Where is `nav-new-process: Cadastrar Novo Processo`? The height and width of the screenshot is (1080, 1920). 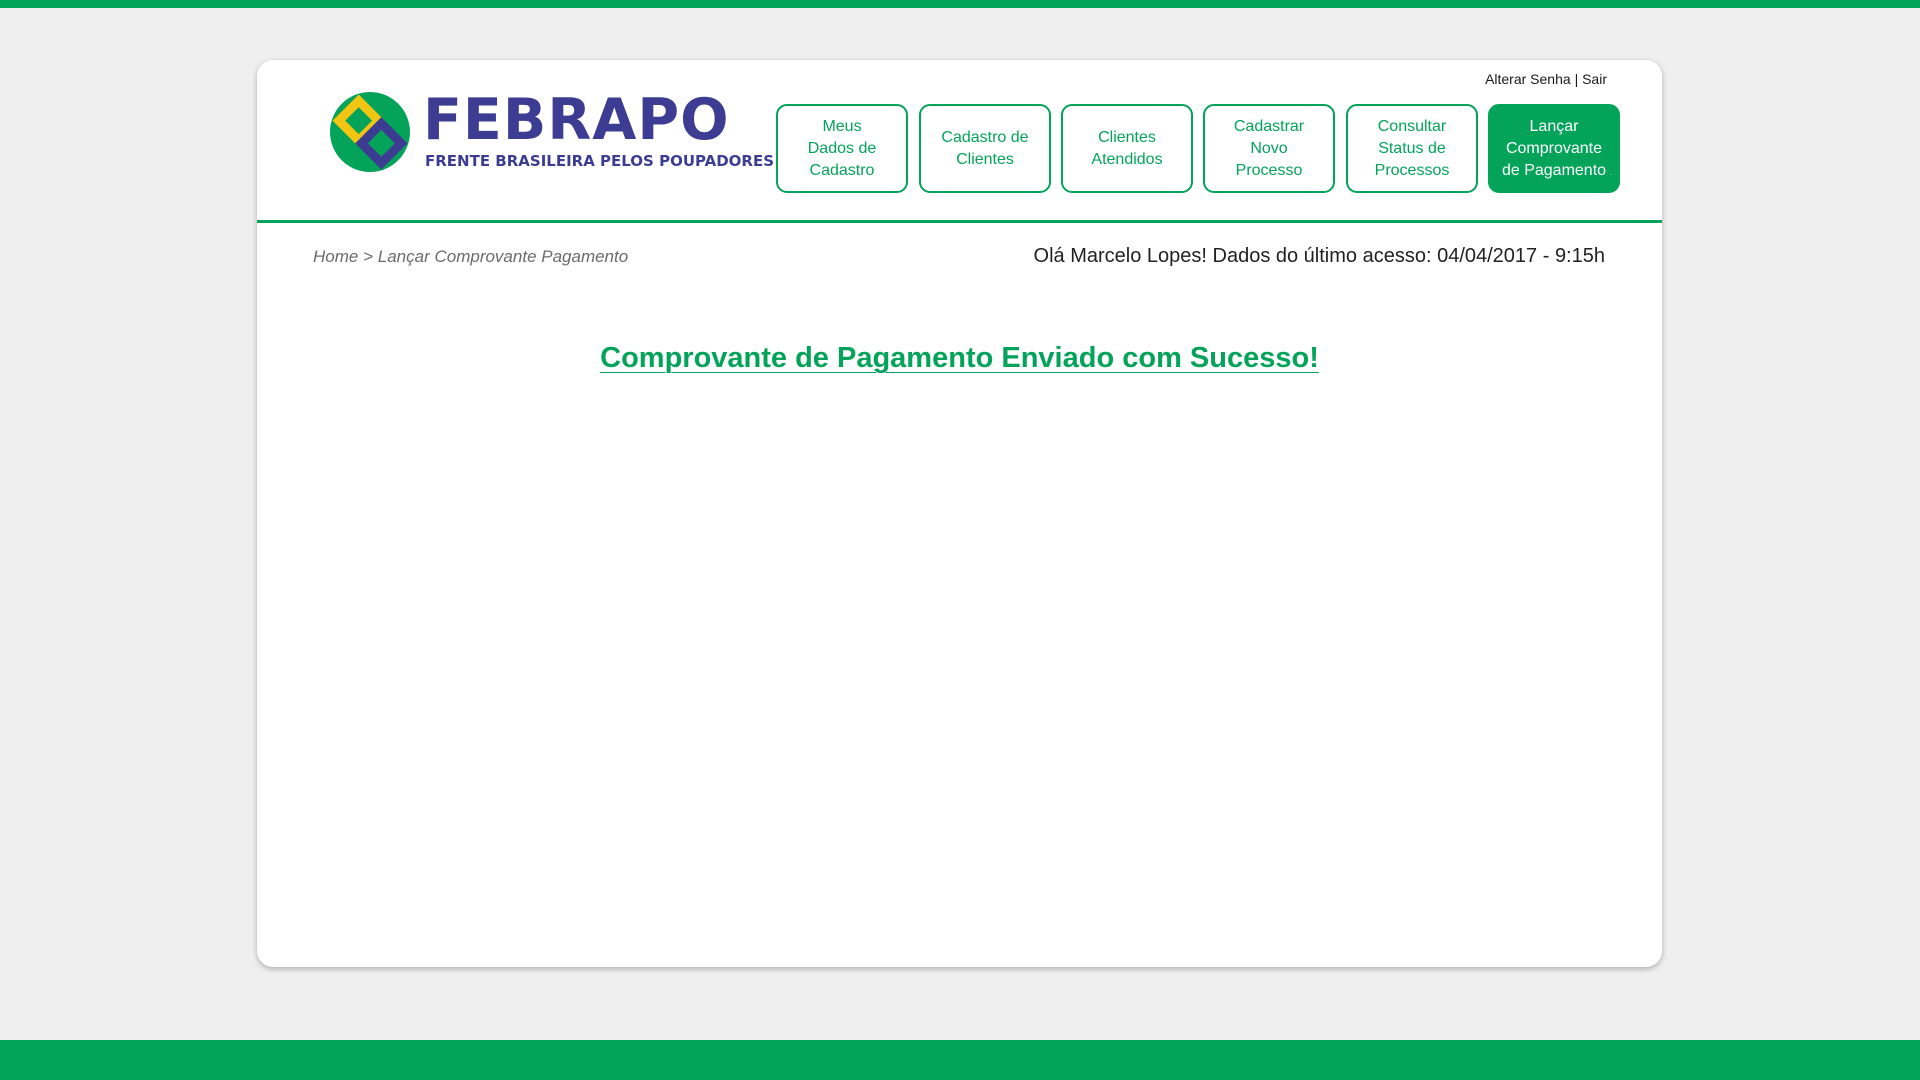
nav-new-process: Cadastrar Novo Processo is located at coordinates (1269, 148).